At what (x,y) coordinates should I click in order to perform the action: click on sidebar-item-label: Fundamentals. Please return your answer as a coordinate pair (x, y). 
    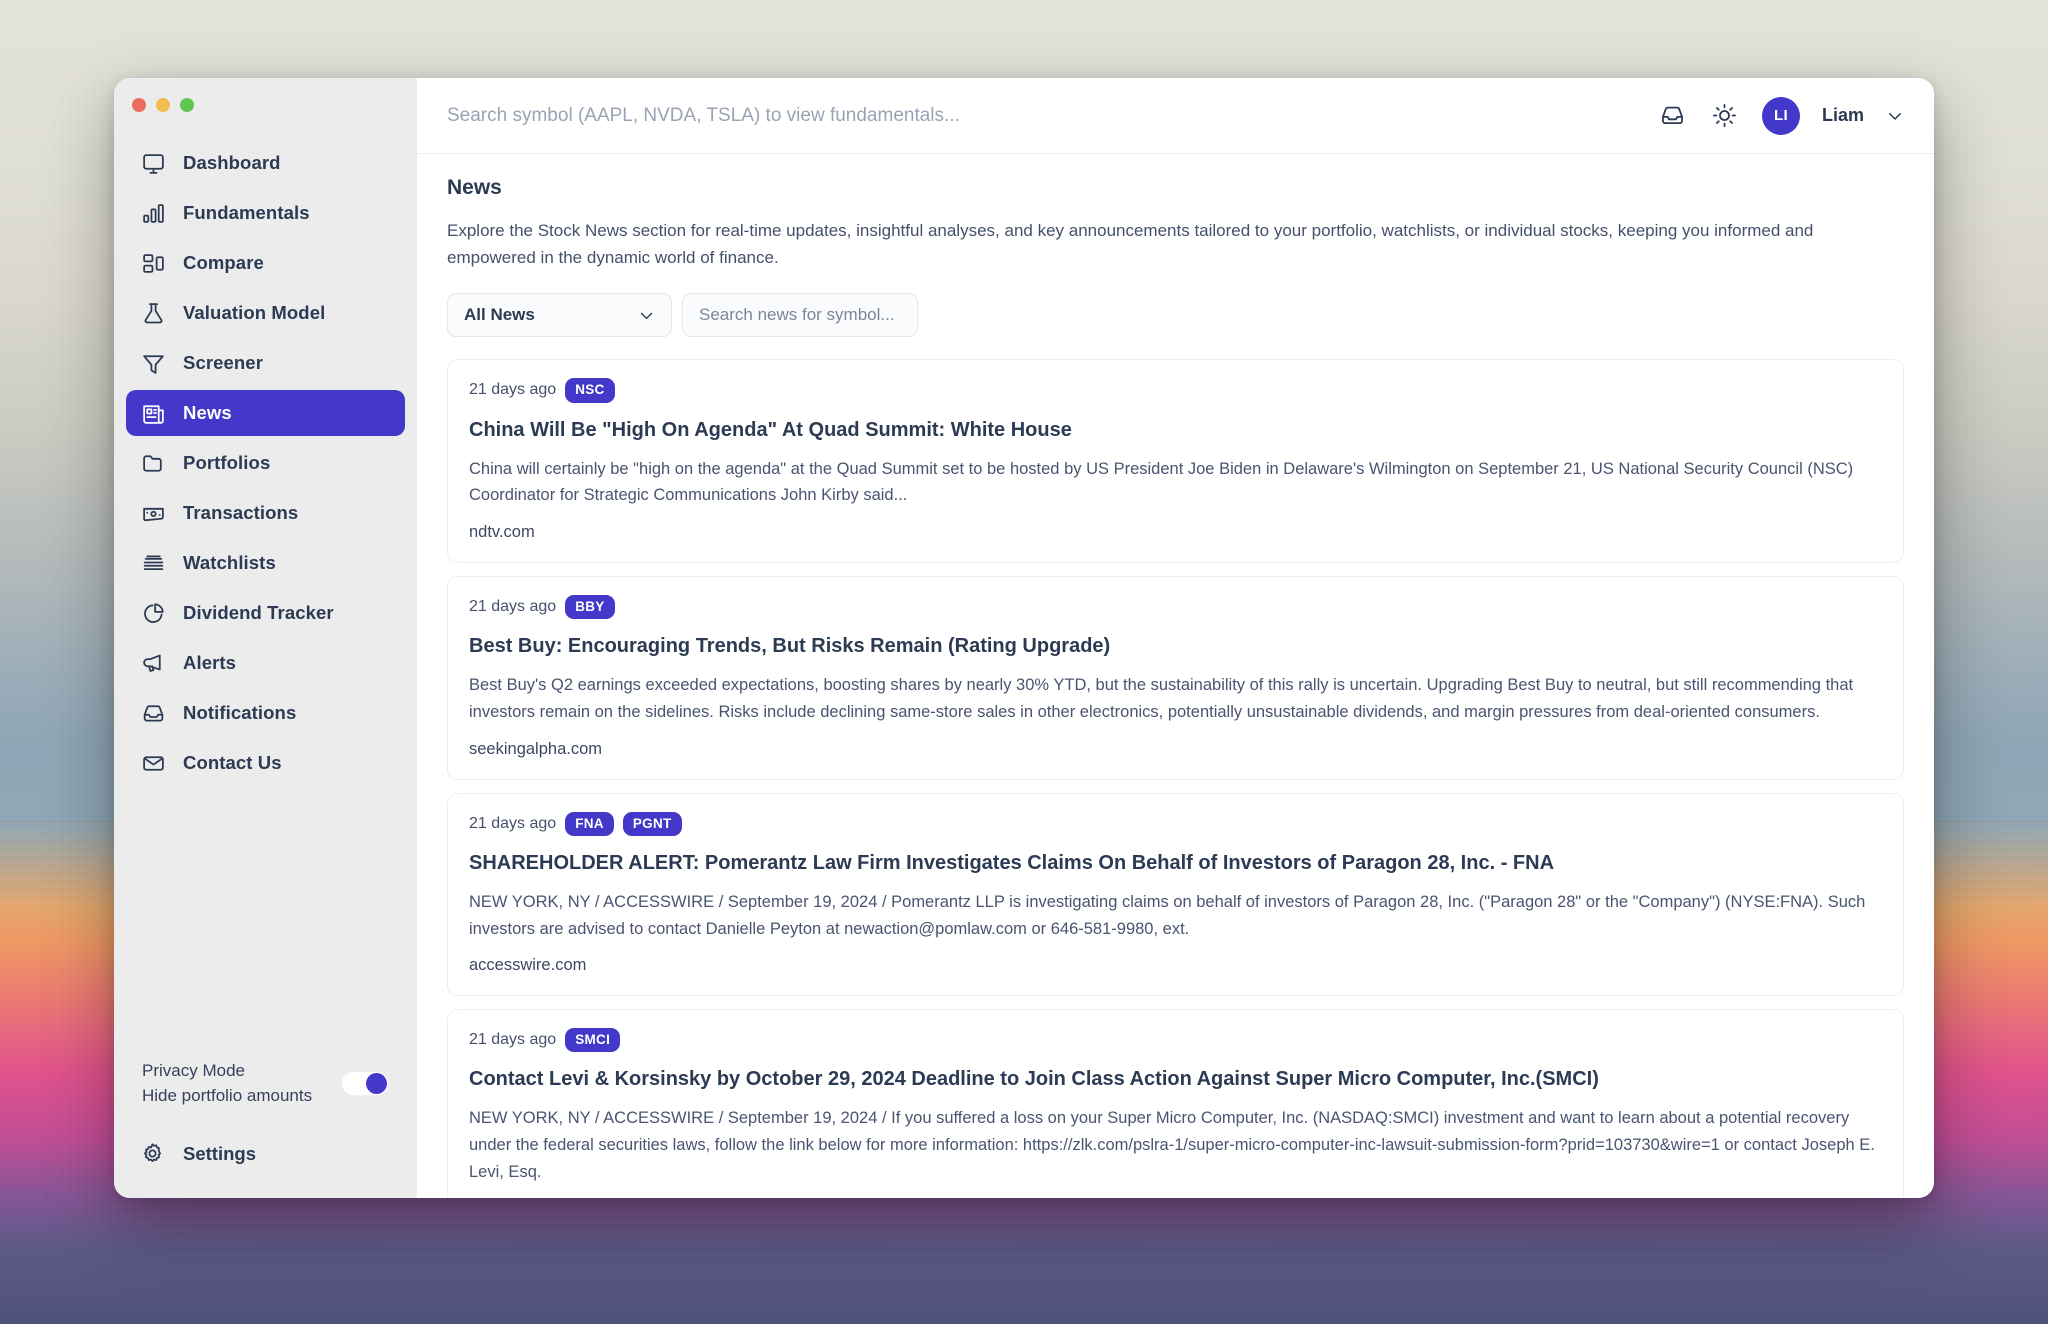
    Looking at the image, I should click on (246, 212).